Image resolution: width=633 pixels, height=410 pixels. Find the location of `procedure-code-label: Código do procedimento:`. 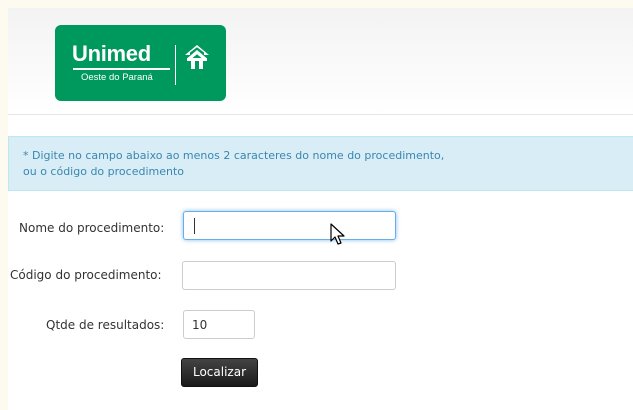

procedure-code-label: Código do procedimento: is located at coordinates (86, 275).